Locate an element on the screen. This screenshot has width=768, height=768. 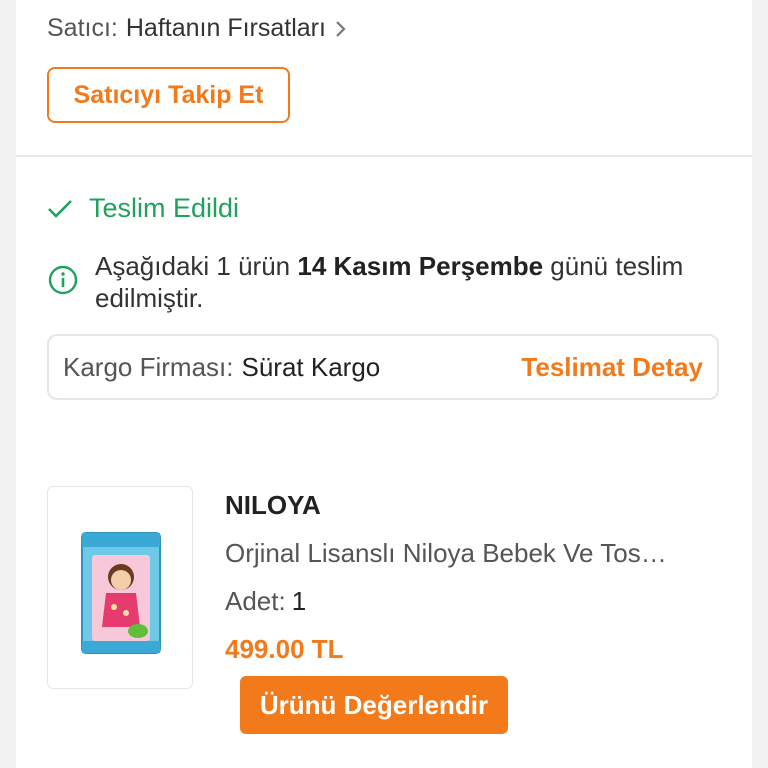
follow-seller-button: Satıcıyı Takip Et is located at coordinates (168, 95).